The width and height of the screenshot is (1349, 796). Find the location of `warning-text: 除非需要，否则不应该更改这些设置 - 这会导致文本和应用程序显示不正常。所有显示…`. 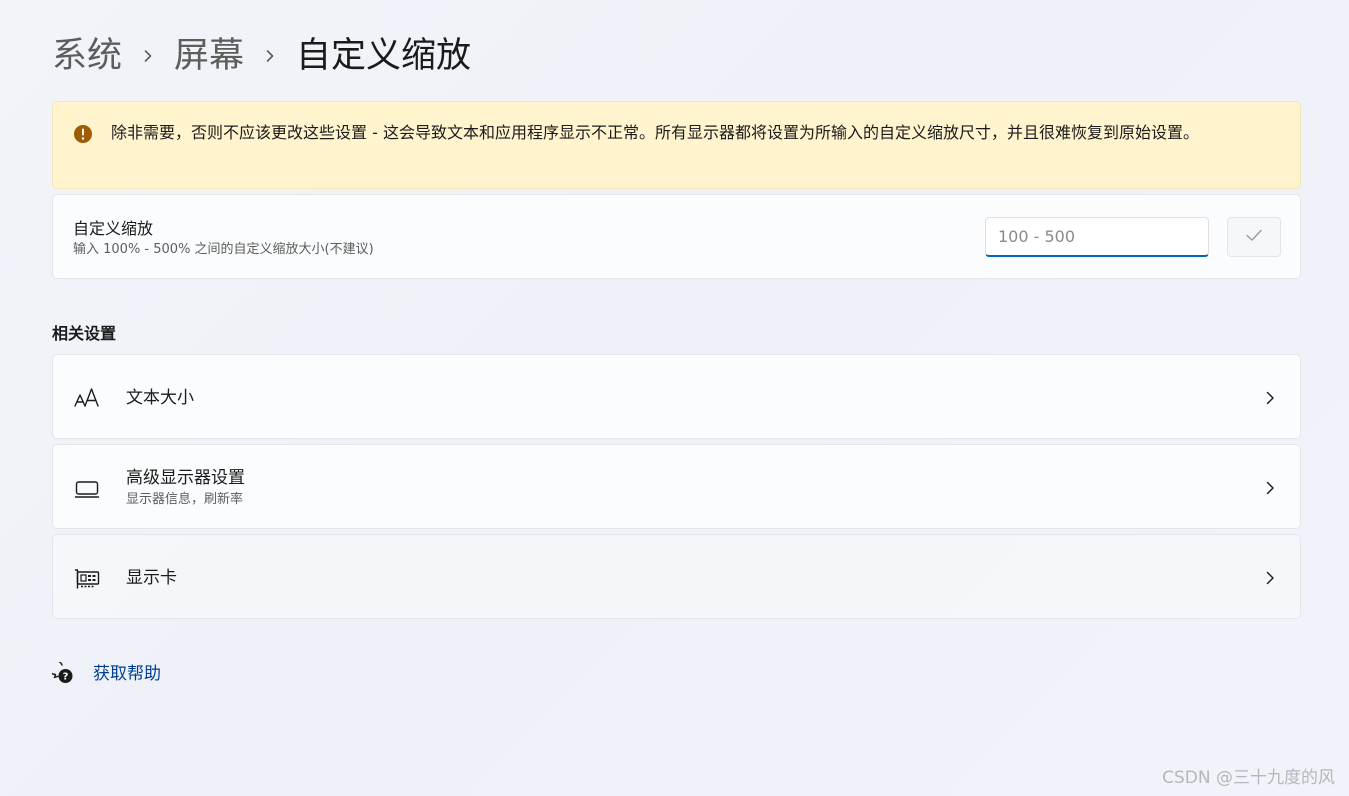

warning-text: 除非需要，否则不应该更改这些设置 - 这会导致文本和应用程序显示不正常。所有显示… is located at coordinates (655, 132).